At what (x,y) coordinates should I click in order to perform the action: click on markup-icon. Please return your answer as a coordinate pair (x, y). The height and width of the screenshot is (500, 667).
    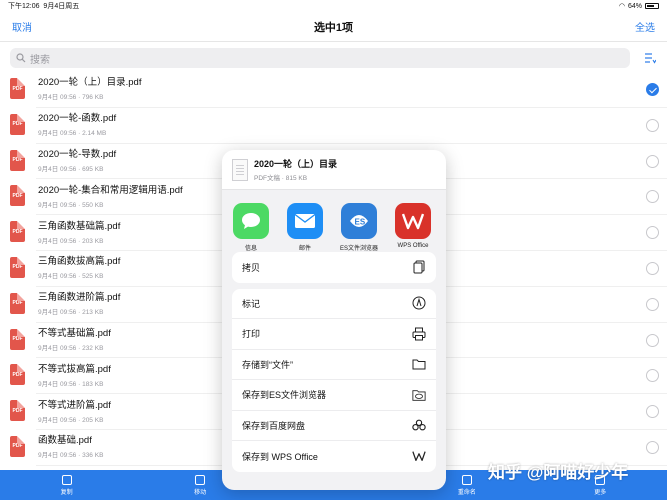
    Looking at the image, I should click on (419, 303).